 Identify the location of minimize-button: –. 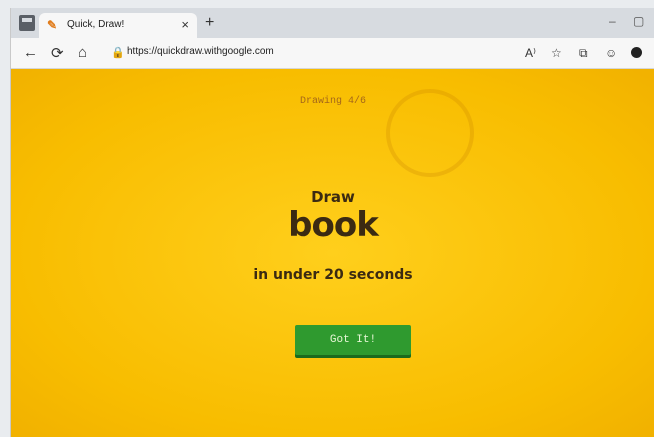
(612, 21).